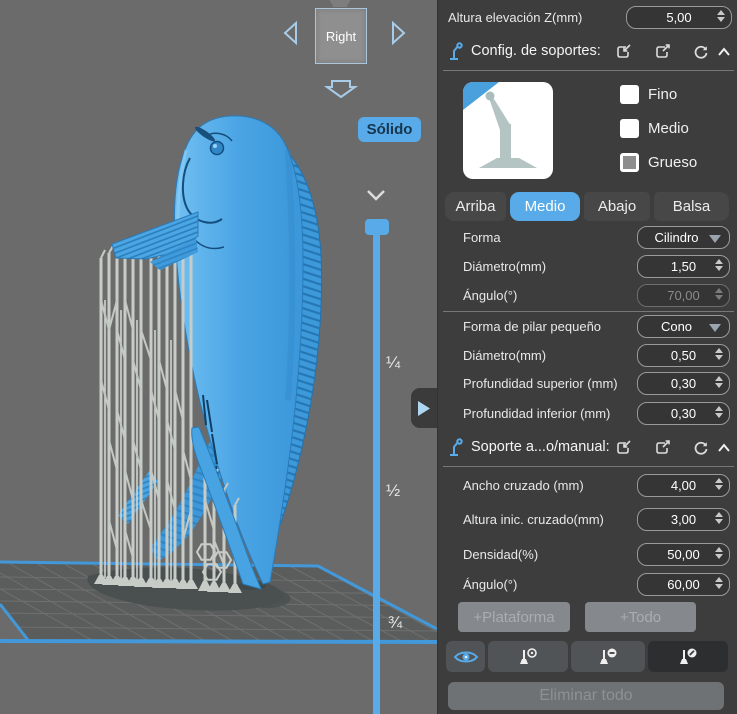  What do you see at coordinates (721, 16) in the screenshot?
I see `z-lift-spinner` at bounding box center [721, 16].